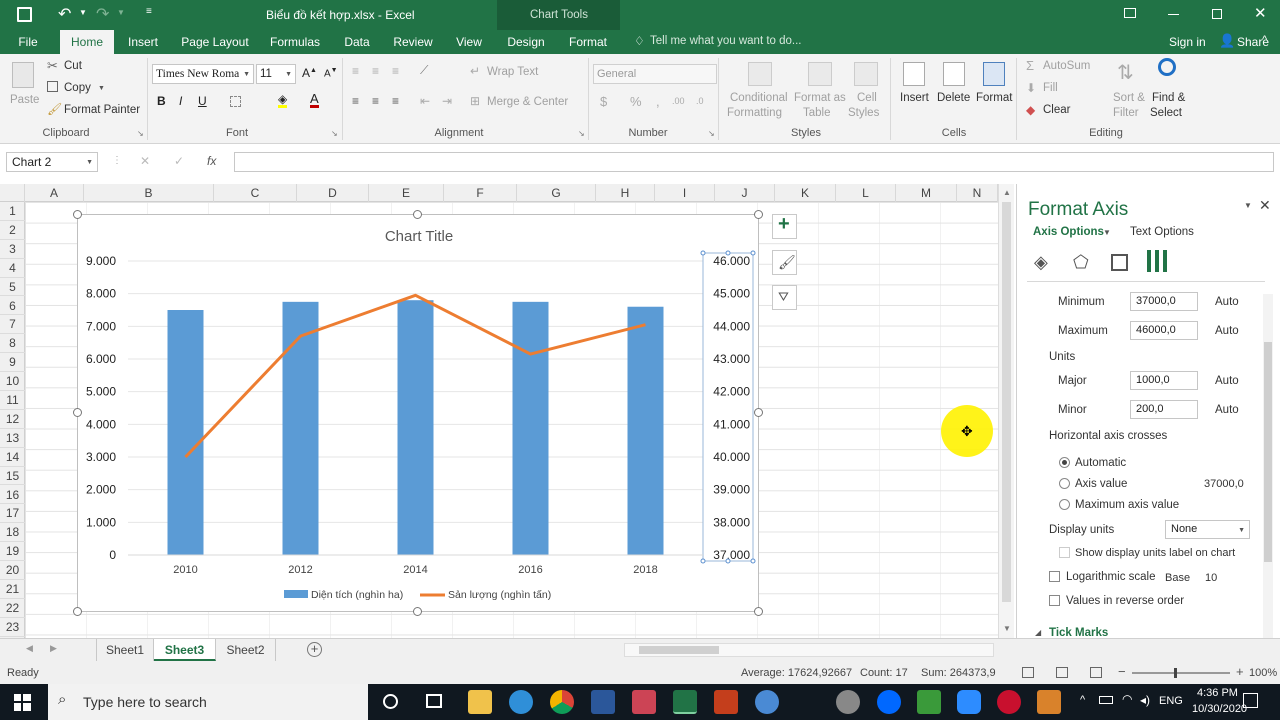  What do you see at coordinates (1173, 14) in the screenshot?
I see `minimize-icon` at bounding box center [1173, 14].